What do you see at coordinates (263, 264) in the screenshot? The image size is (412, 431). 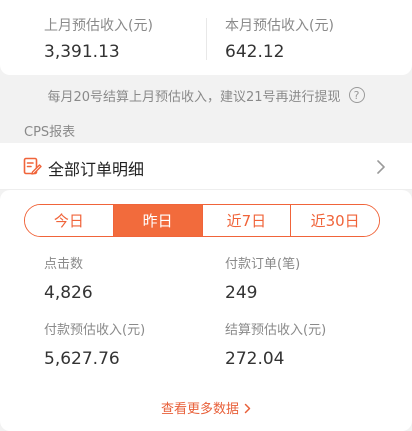 I see `paid-orders-label: 付款订单(笔)` at bounding box center [263, 264].